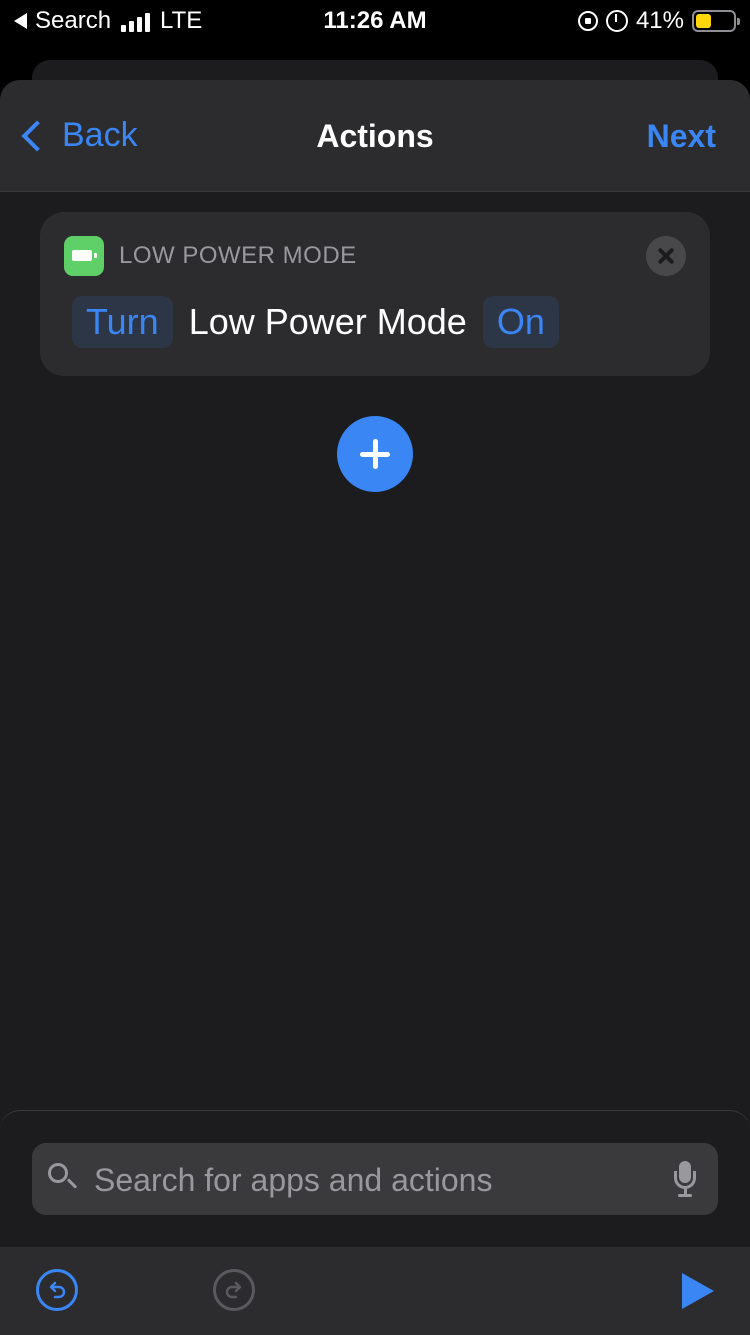 This screenshot has height=1335, width=750. Describe the element at coordinates (63, 1176) in the screenshot. I see `search-icon` at that location.